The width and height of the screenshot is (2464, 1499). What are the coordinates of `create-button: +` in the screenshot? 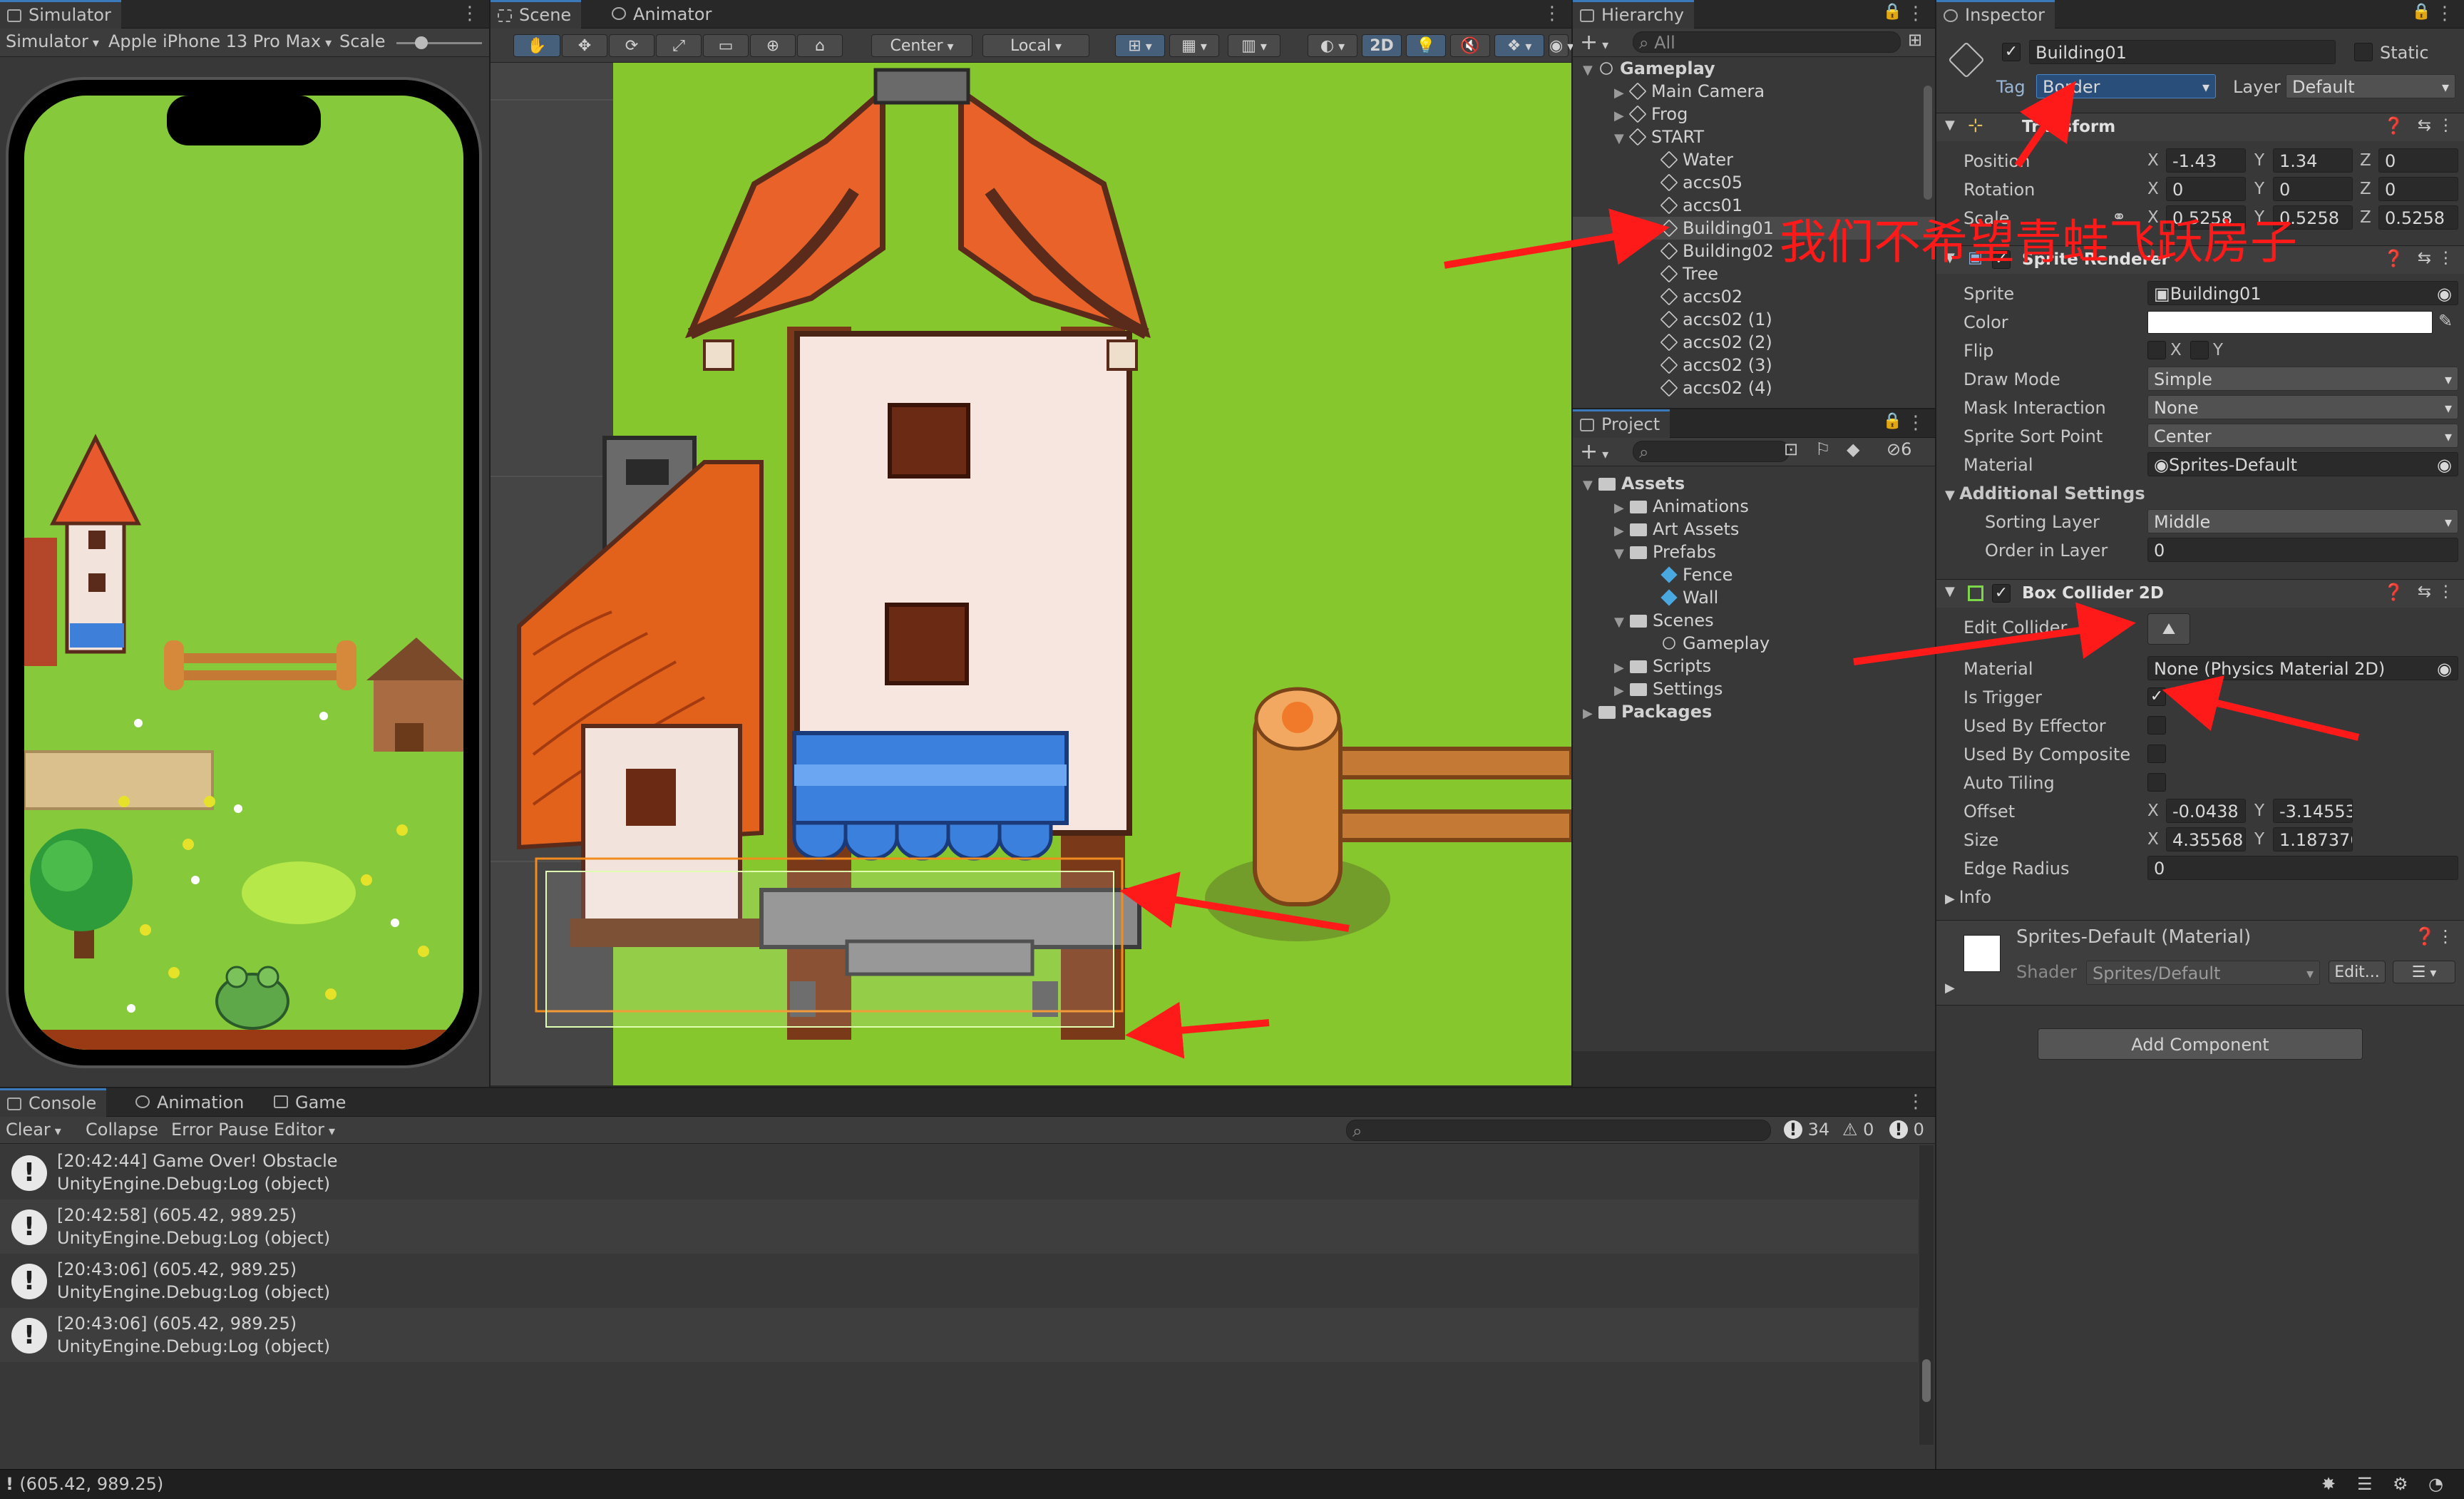 It's located at (1594, 42).